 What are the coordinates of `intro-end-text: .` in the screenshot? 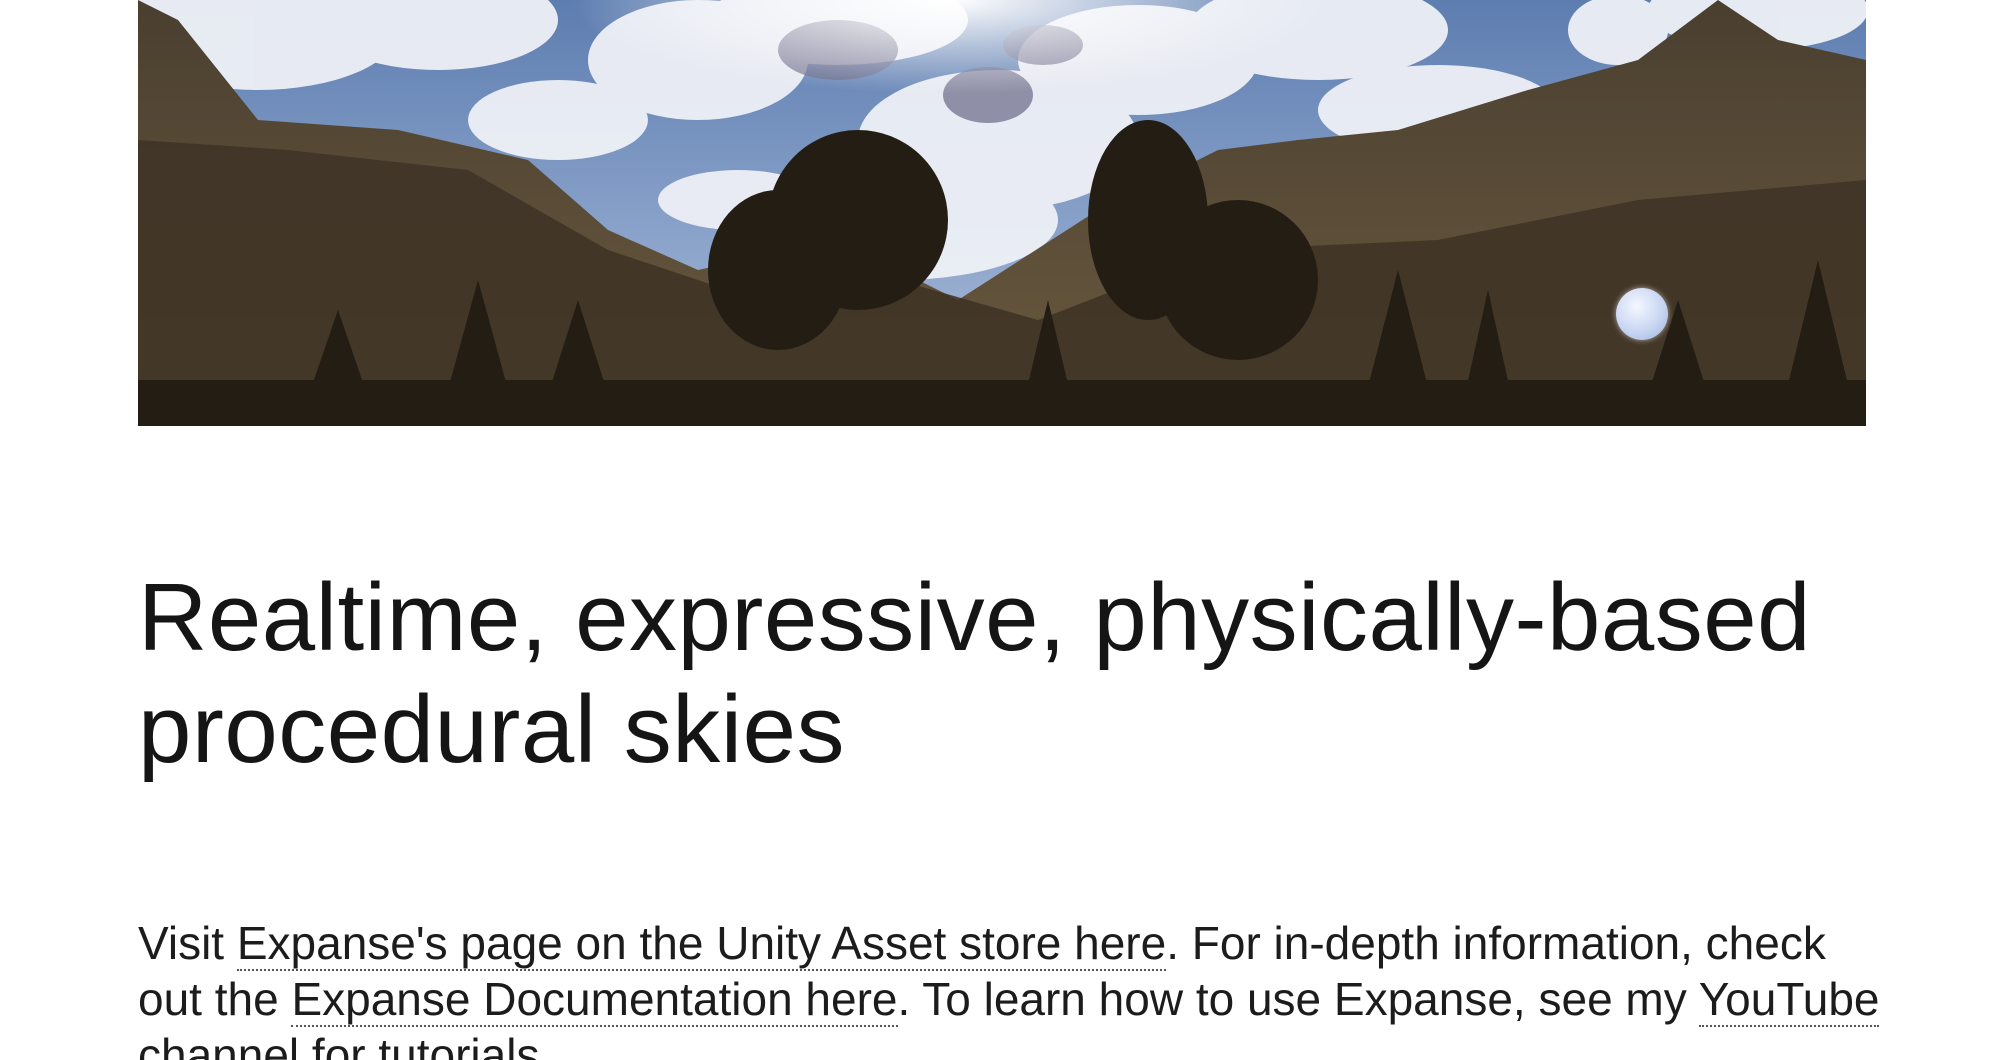 It's located at (546, 1044).